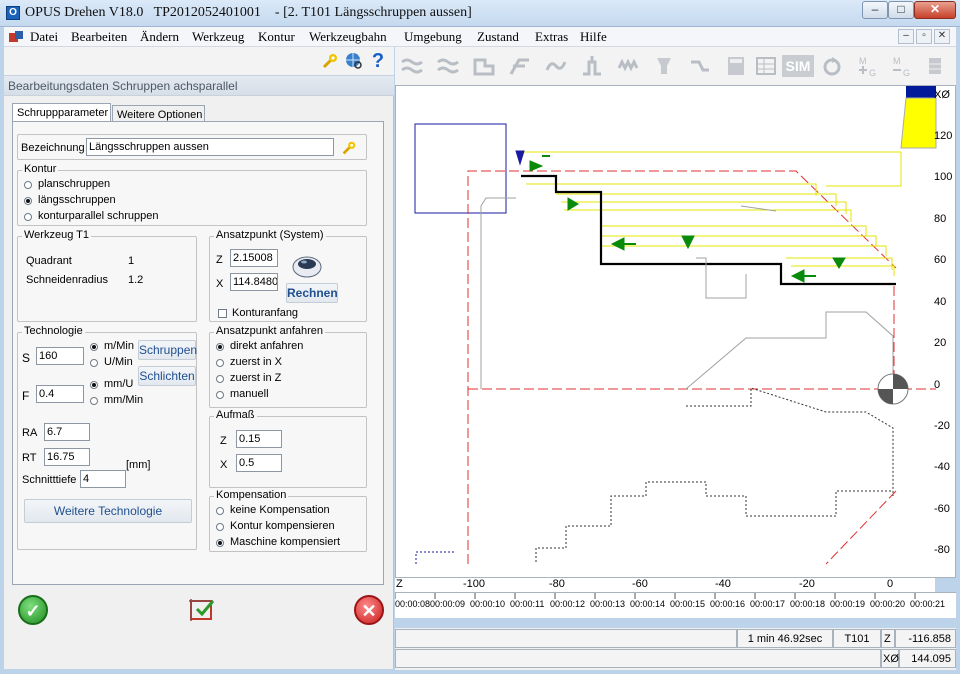 The height and width of the screenshot is (674, 960). I want to click on z-tick-neg60: -60, so click(640, 584).